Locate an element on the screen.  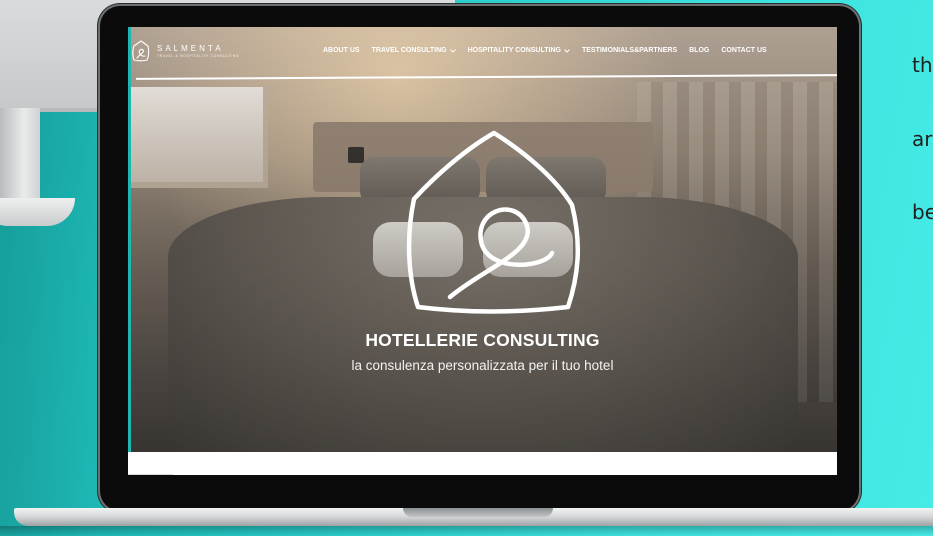
nav-about-us: ABOUT US is located at coordinates (341, 50).